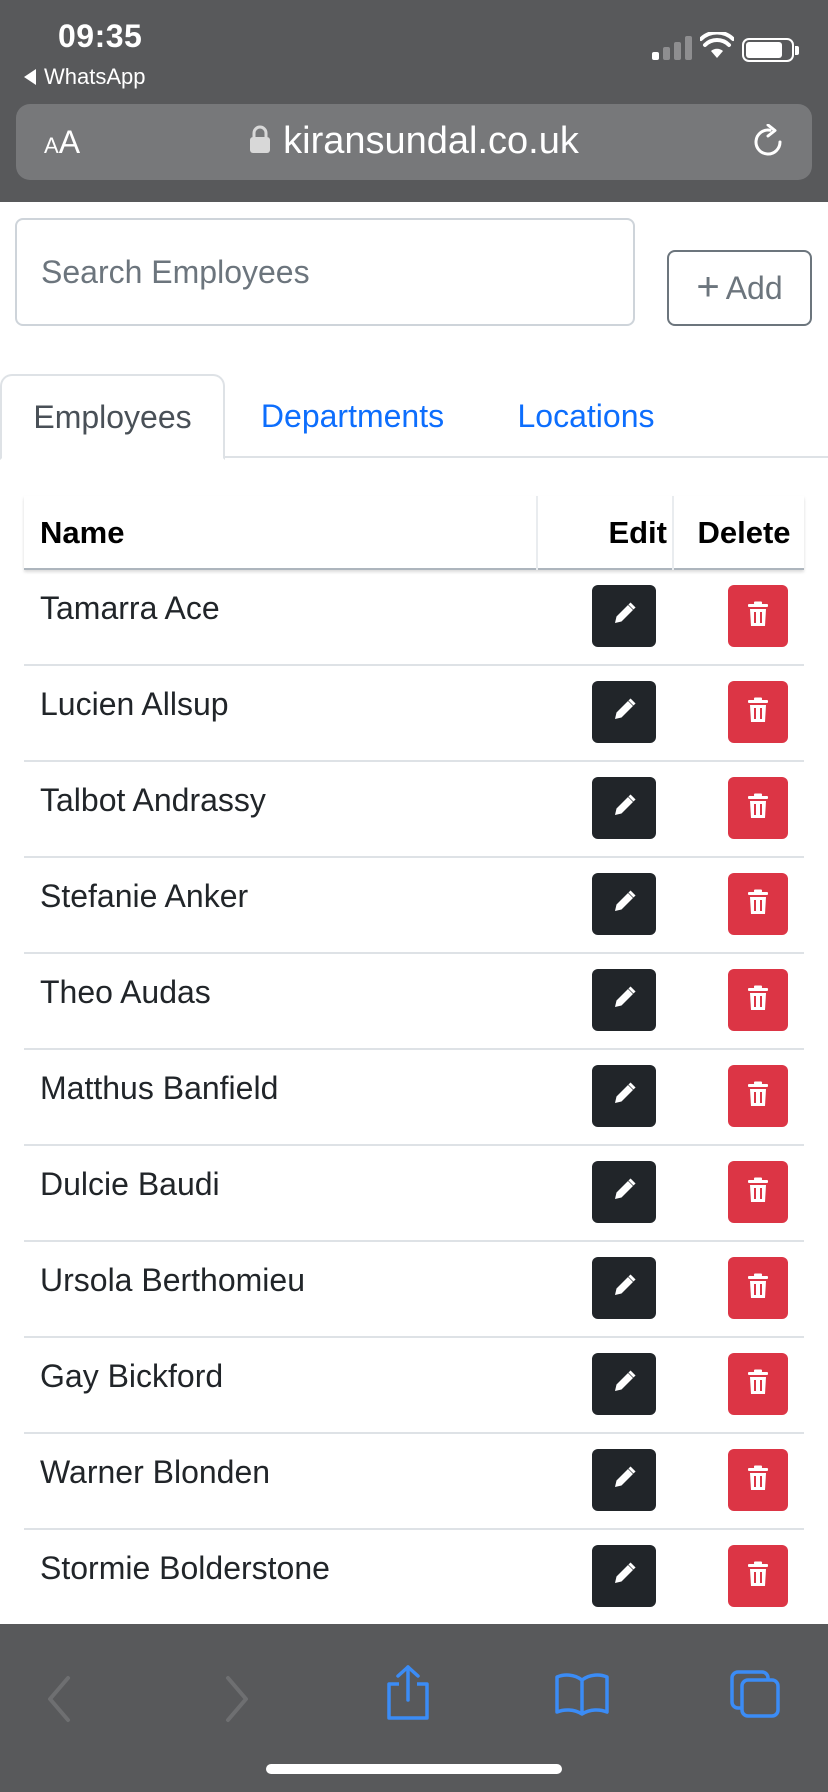  I want to click on url-text: kiransundal.co.uk, so click(431, 141).